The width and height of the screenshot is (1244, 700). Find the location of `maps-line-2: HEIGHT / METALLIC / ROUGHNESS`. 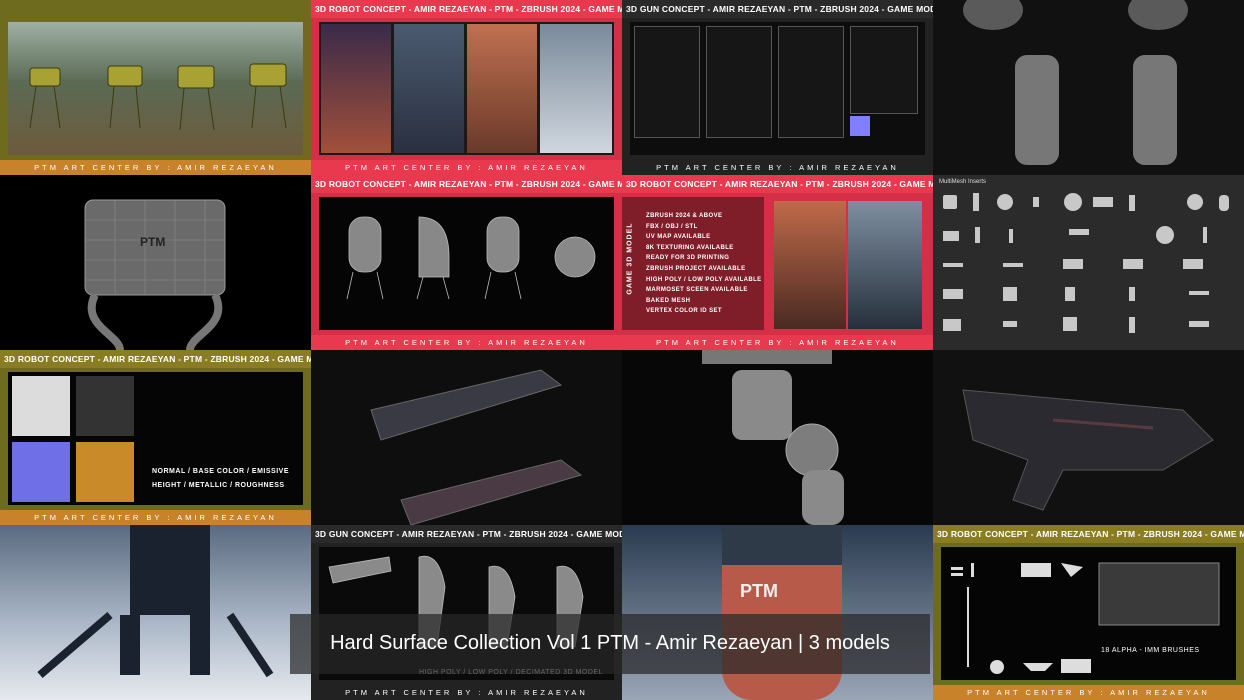

maps-line-2: HEIGHT / METALLIC / ROUGHNESS is located at coordinates (218, 485).